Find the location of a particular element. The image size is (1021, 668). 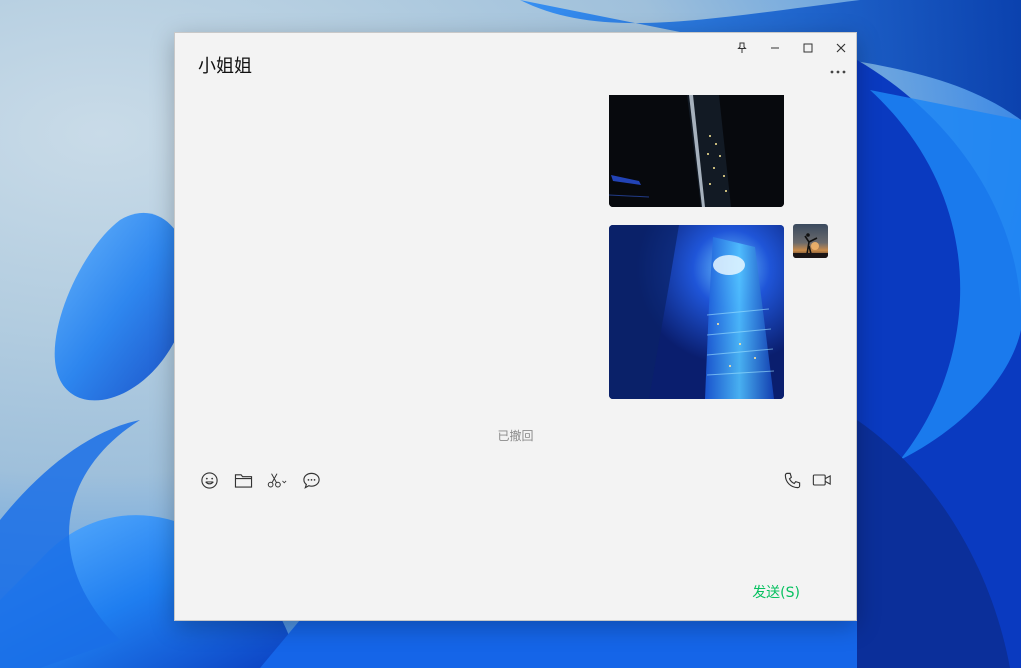

close-icon is located at coordinates (841, 48).